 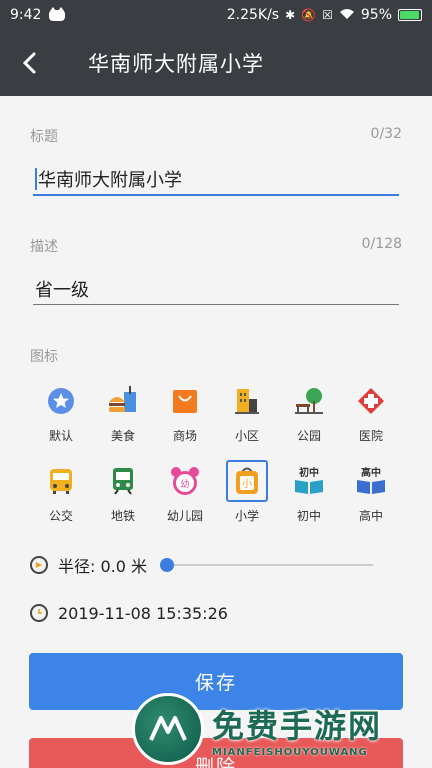 I want to click on clock-icon, so click(x=39, y=613).